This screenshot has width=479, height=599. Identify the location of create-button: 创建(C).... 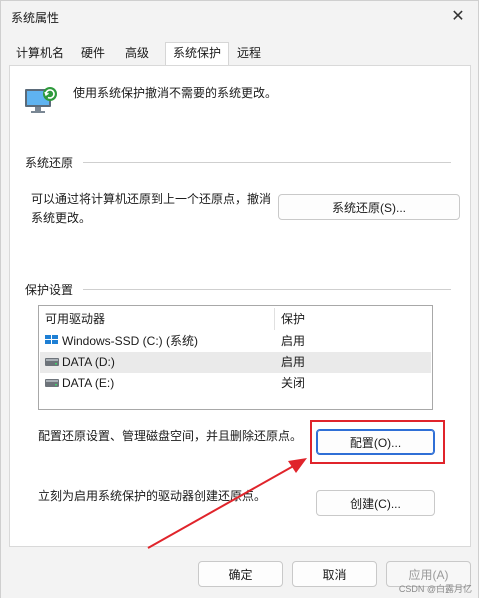
(375, 503).